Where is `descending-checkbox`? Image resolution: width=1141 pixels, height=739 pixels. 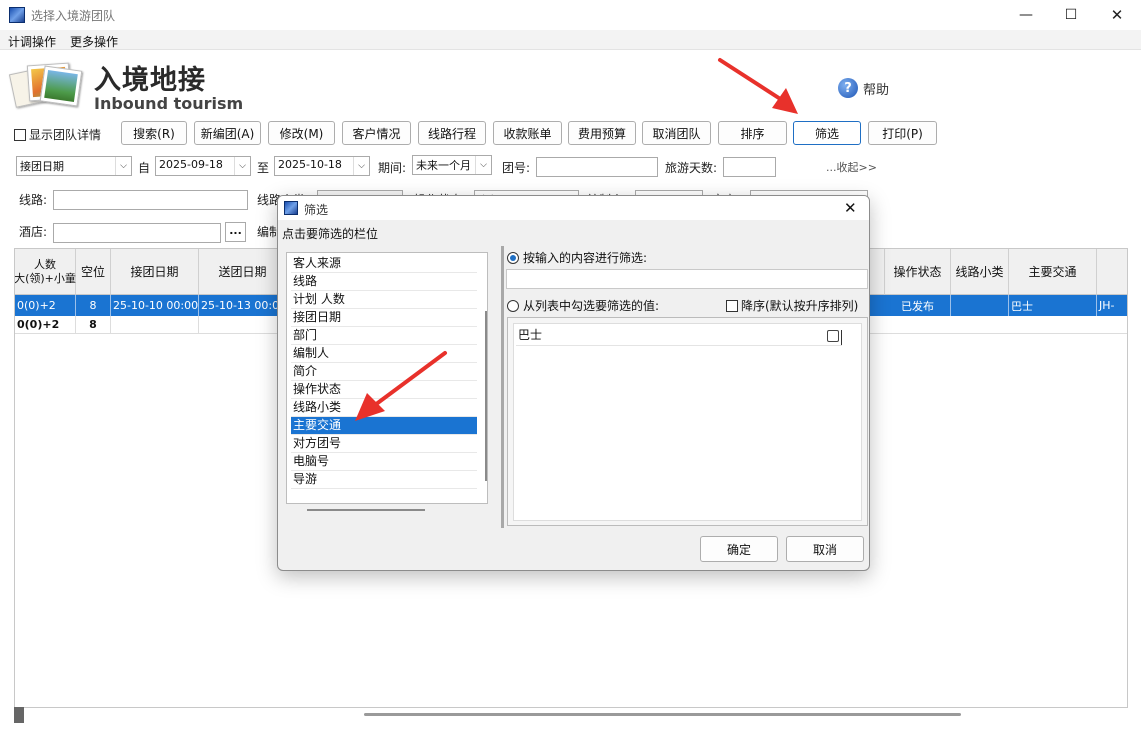 descending-checkbox is located at coordinates (732, 305).